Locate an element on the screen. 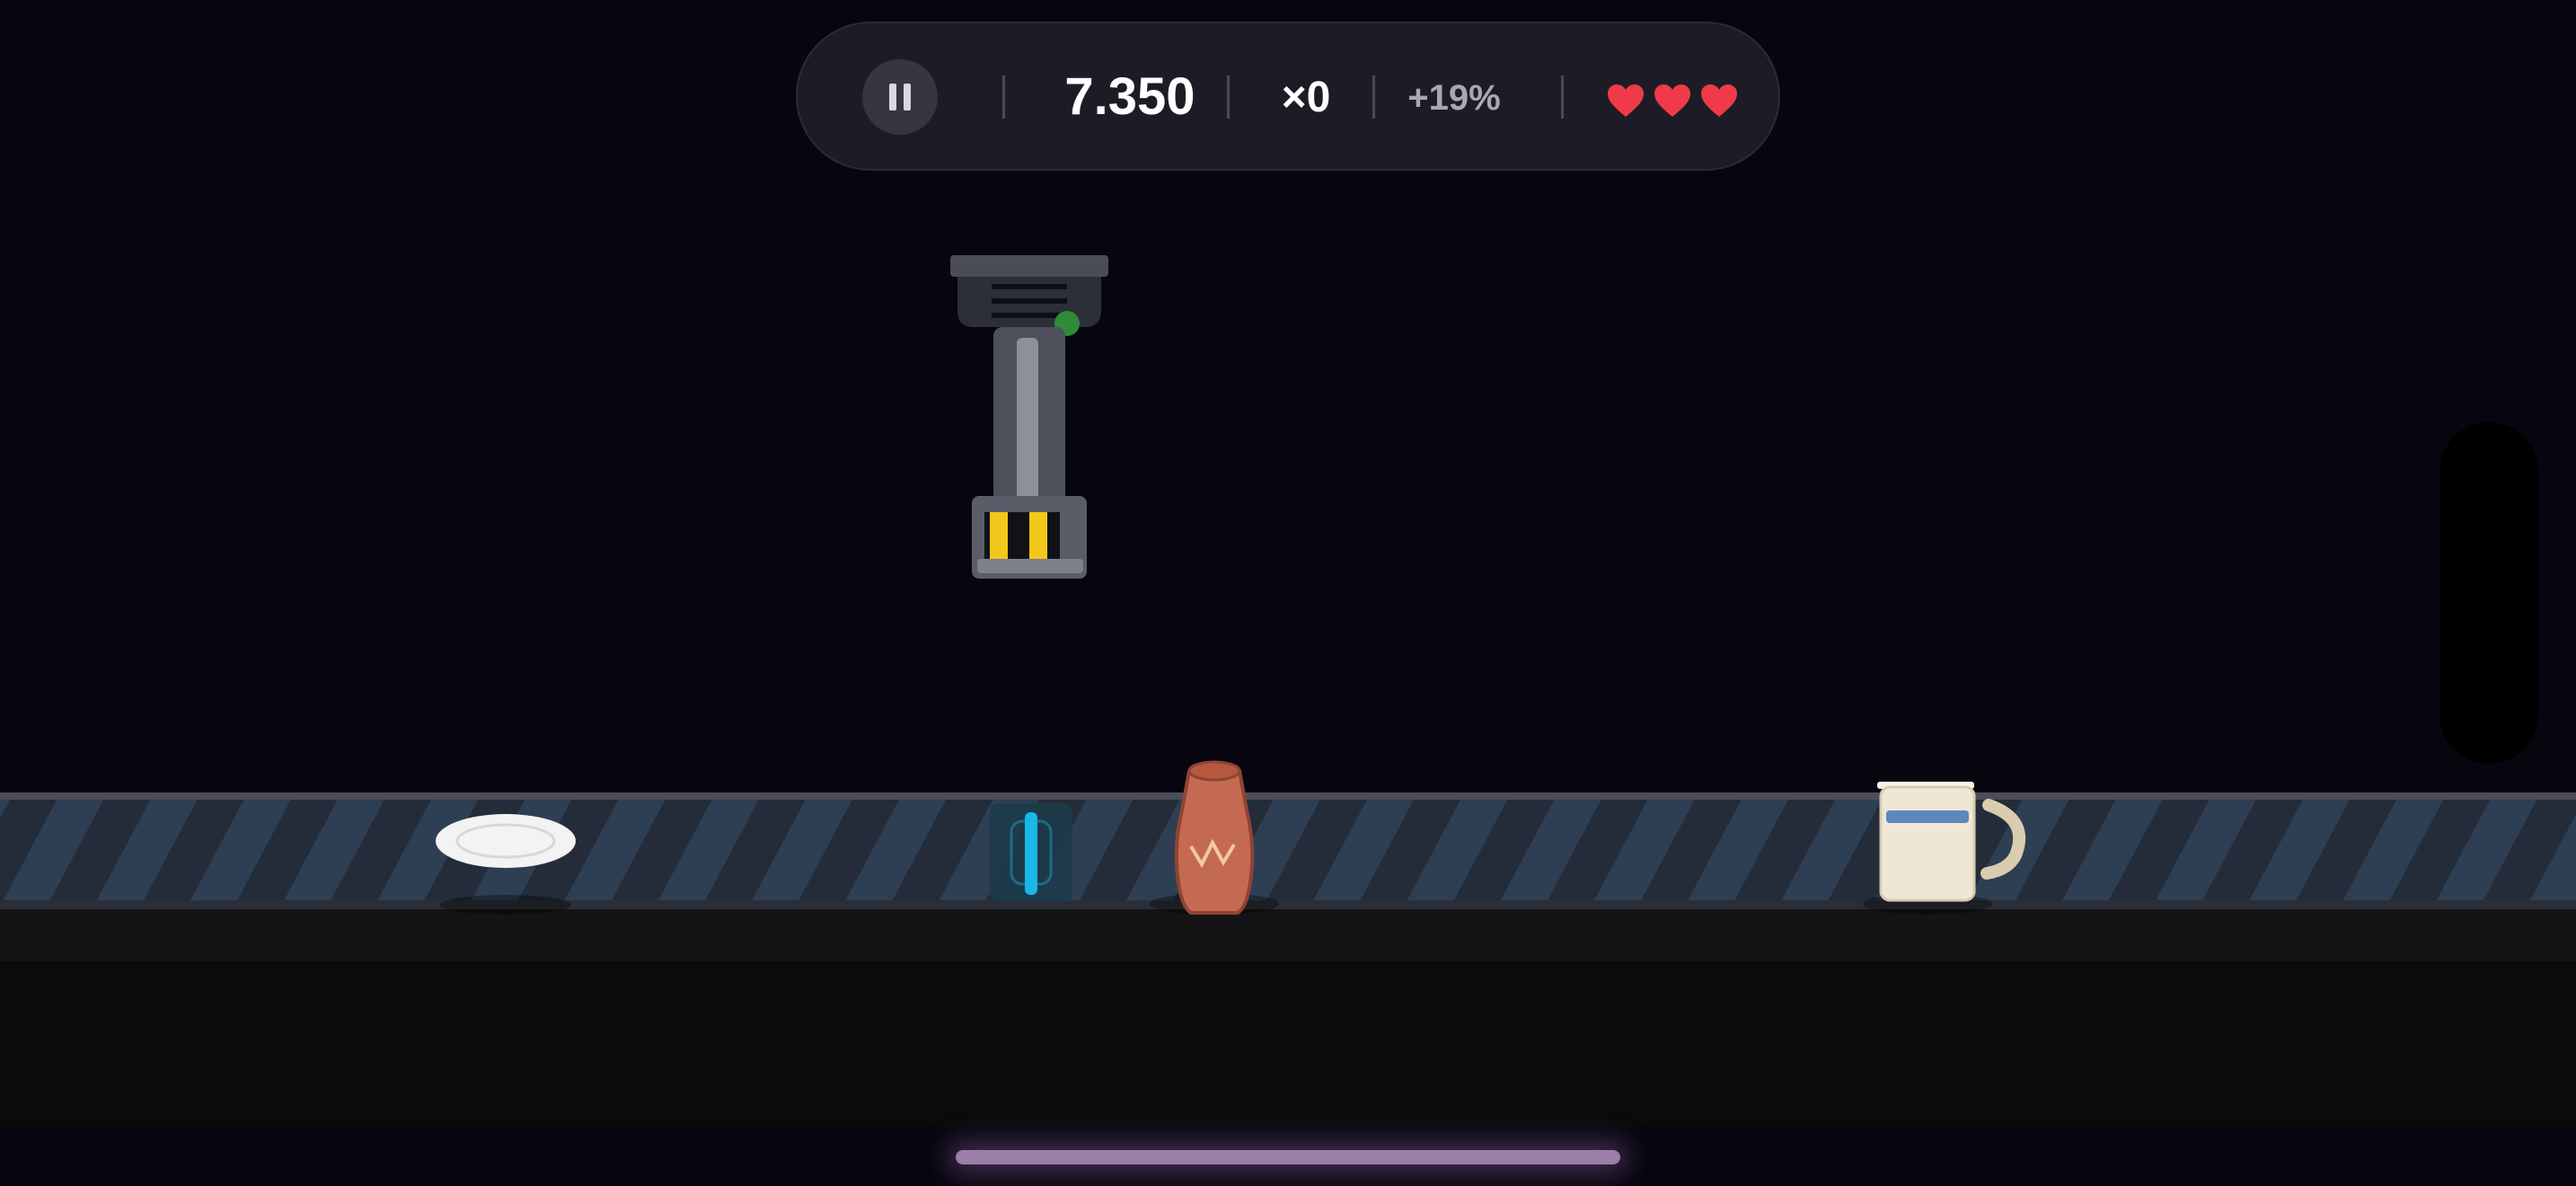  item-shadow is located at coordinates (506, 905).